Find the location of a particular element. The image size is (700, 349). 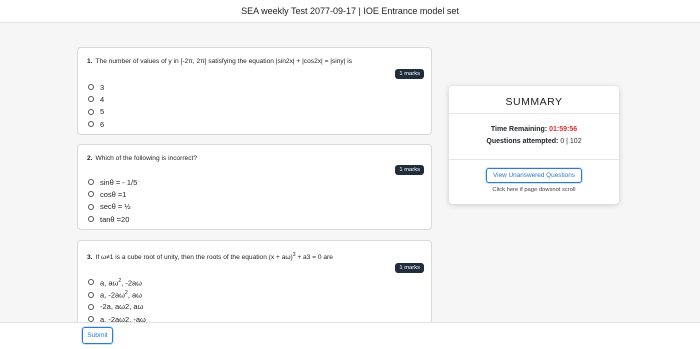

summary-title: SUMMARY is located at coordinates (534, 100).